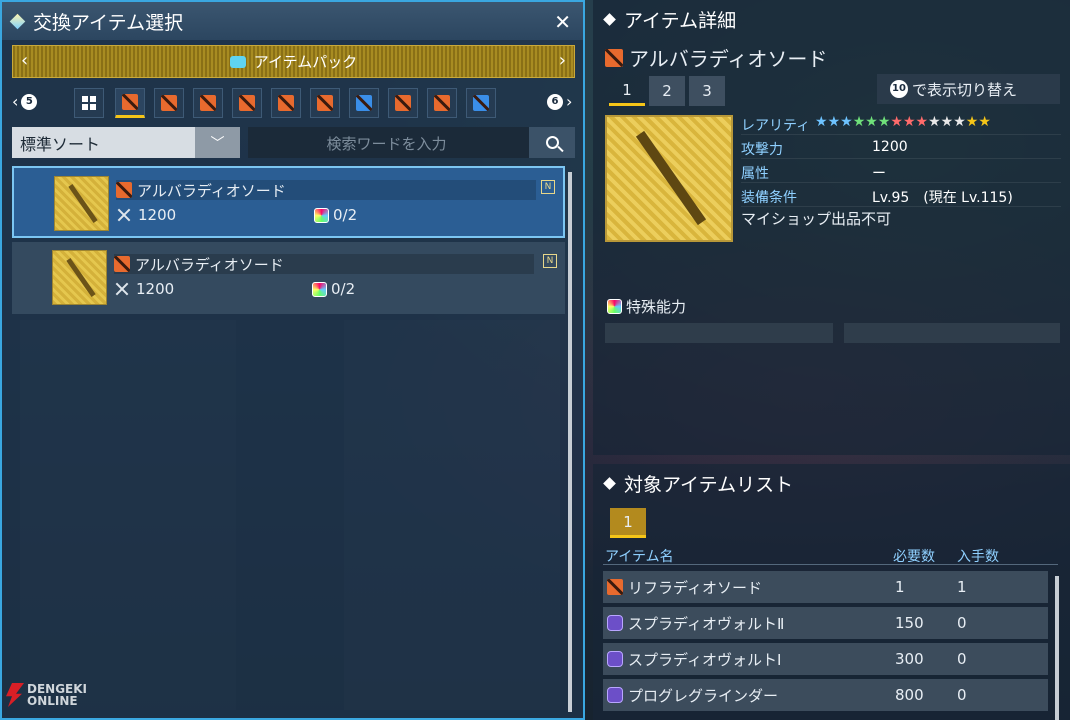  Describe the element at coordinates (965, 89) in the screenshot. I see `toggle-label: で表示切り替え` at that location.